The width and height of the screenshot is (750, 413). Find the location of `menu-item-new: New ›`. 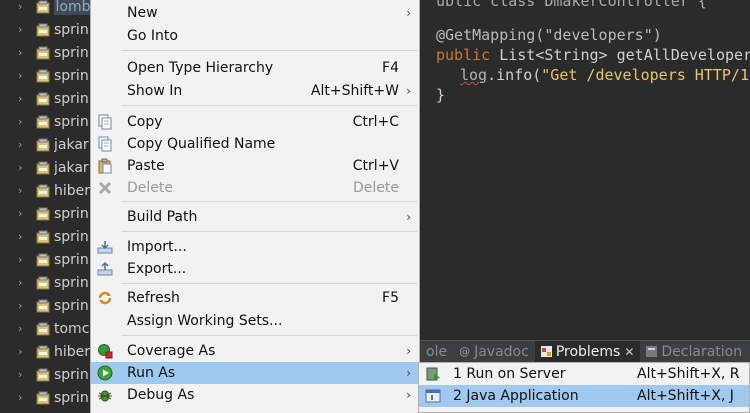

menu-item-new: New › is located at coordinates (255, 13).